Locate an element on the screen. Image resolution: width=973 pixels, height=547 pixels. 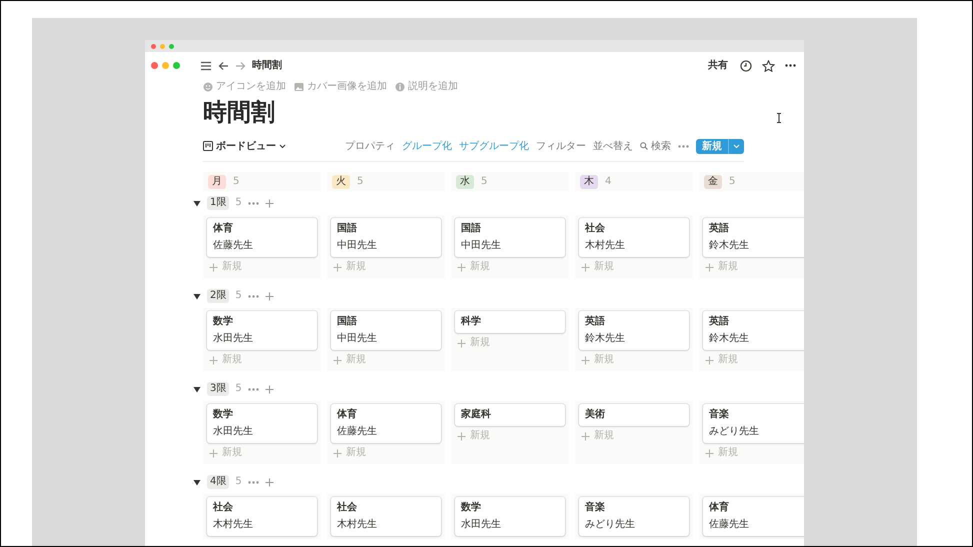
card: 科学 is located at coordinates (510, 322).